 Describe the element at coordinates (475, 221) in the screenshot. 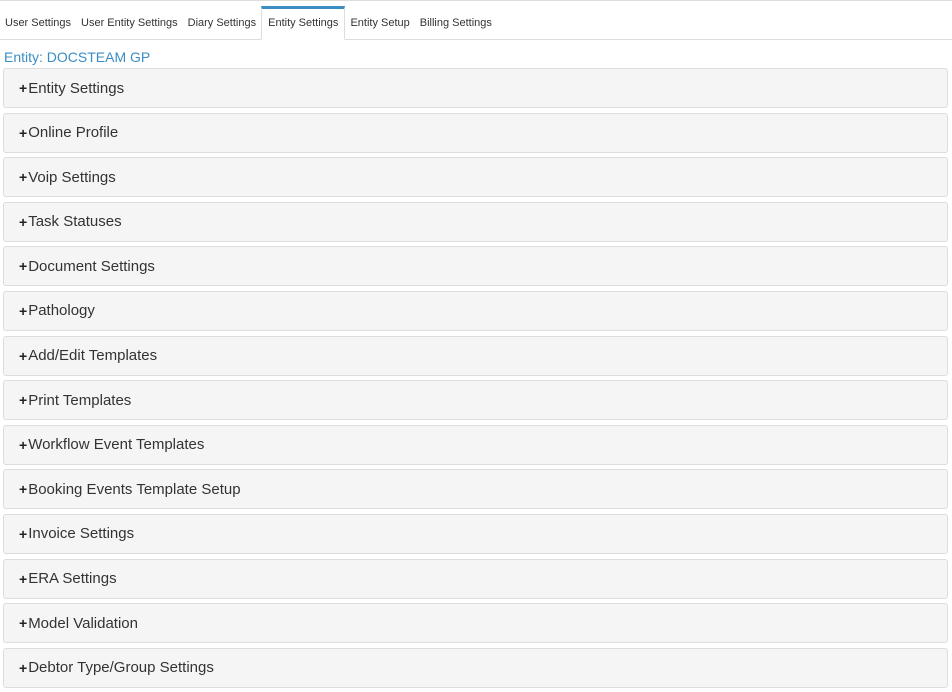

I see `panel-task-statuses: + Task Statuses` at that location.